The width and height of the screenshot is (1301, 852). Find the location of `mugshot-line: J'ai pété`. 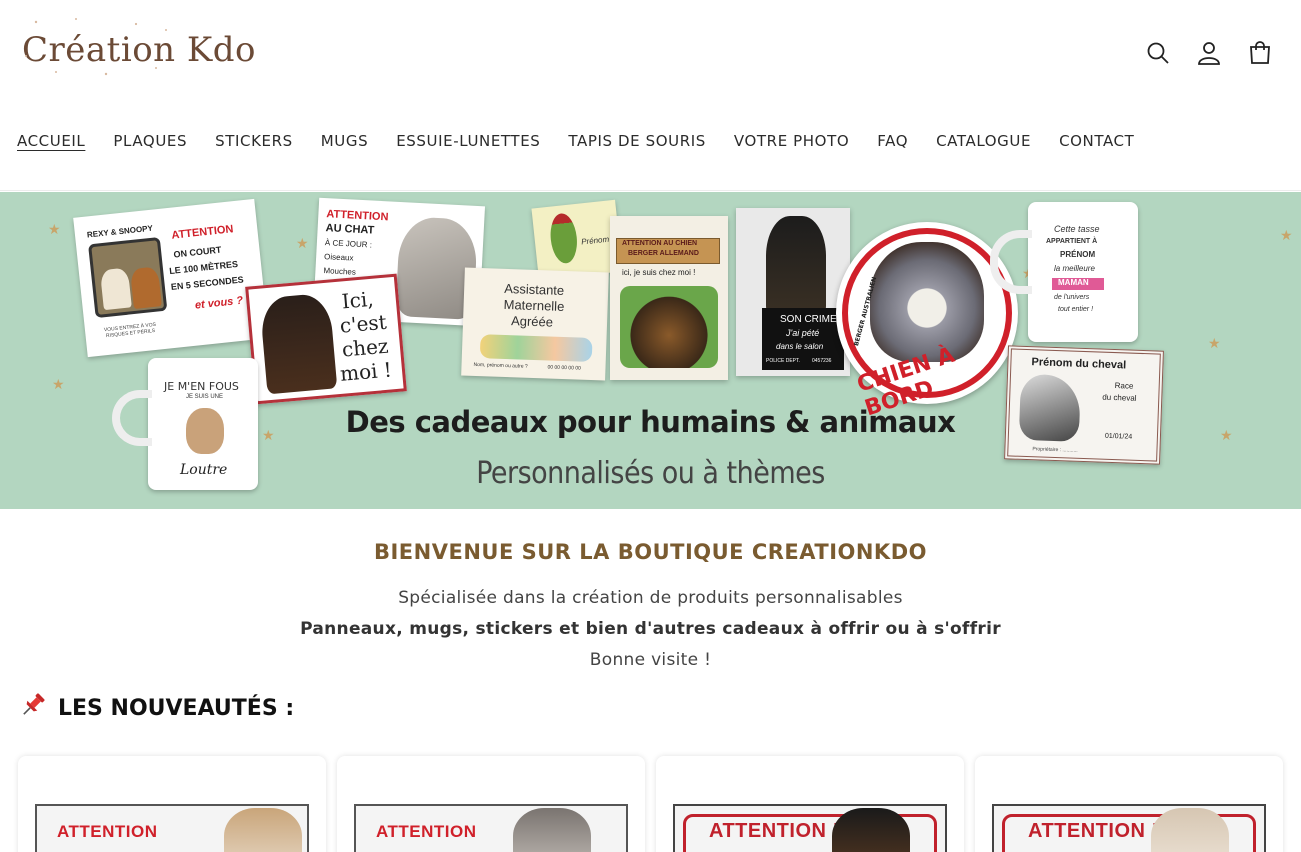

mugshot-line: J'ai pété is located at coordinates (803, 333).